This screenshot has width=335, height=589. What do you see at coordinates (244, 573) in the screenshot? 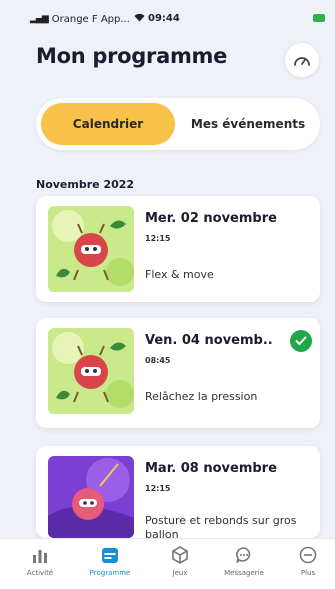
I see `nav-label: Messagerie` at bounding box center [244, 573].